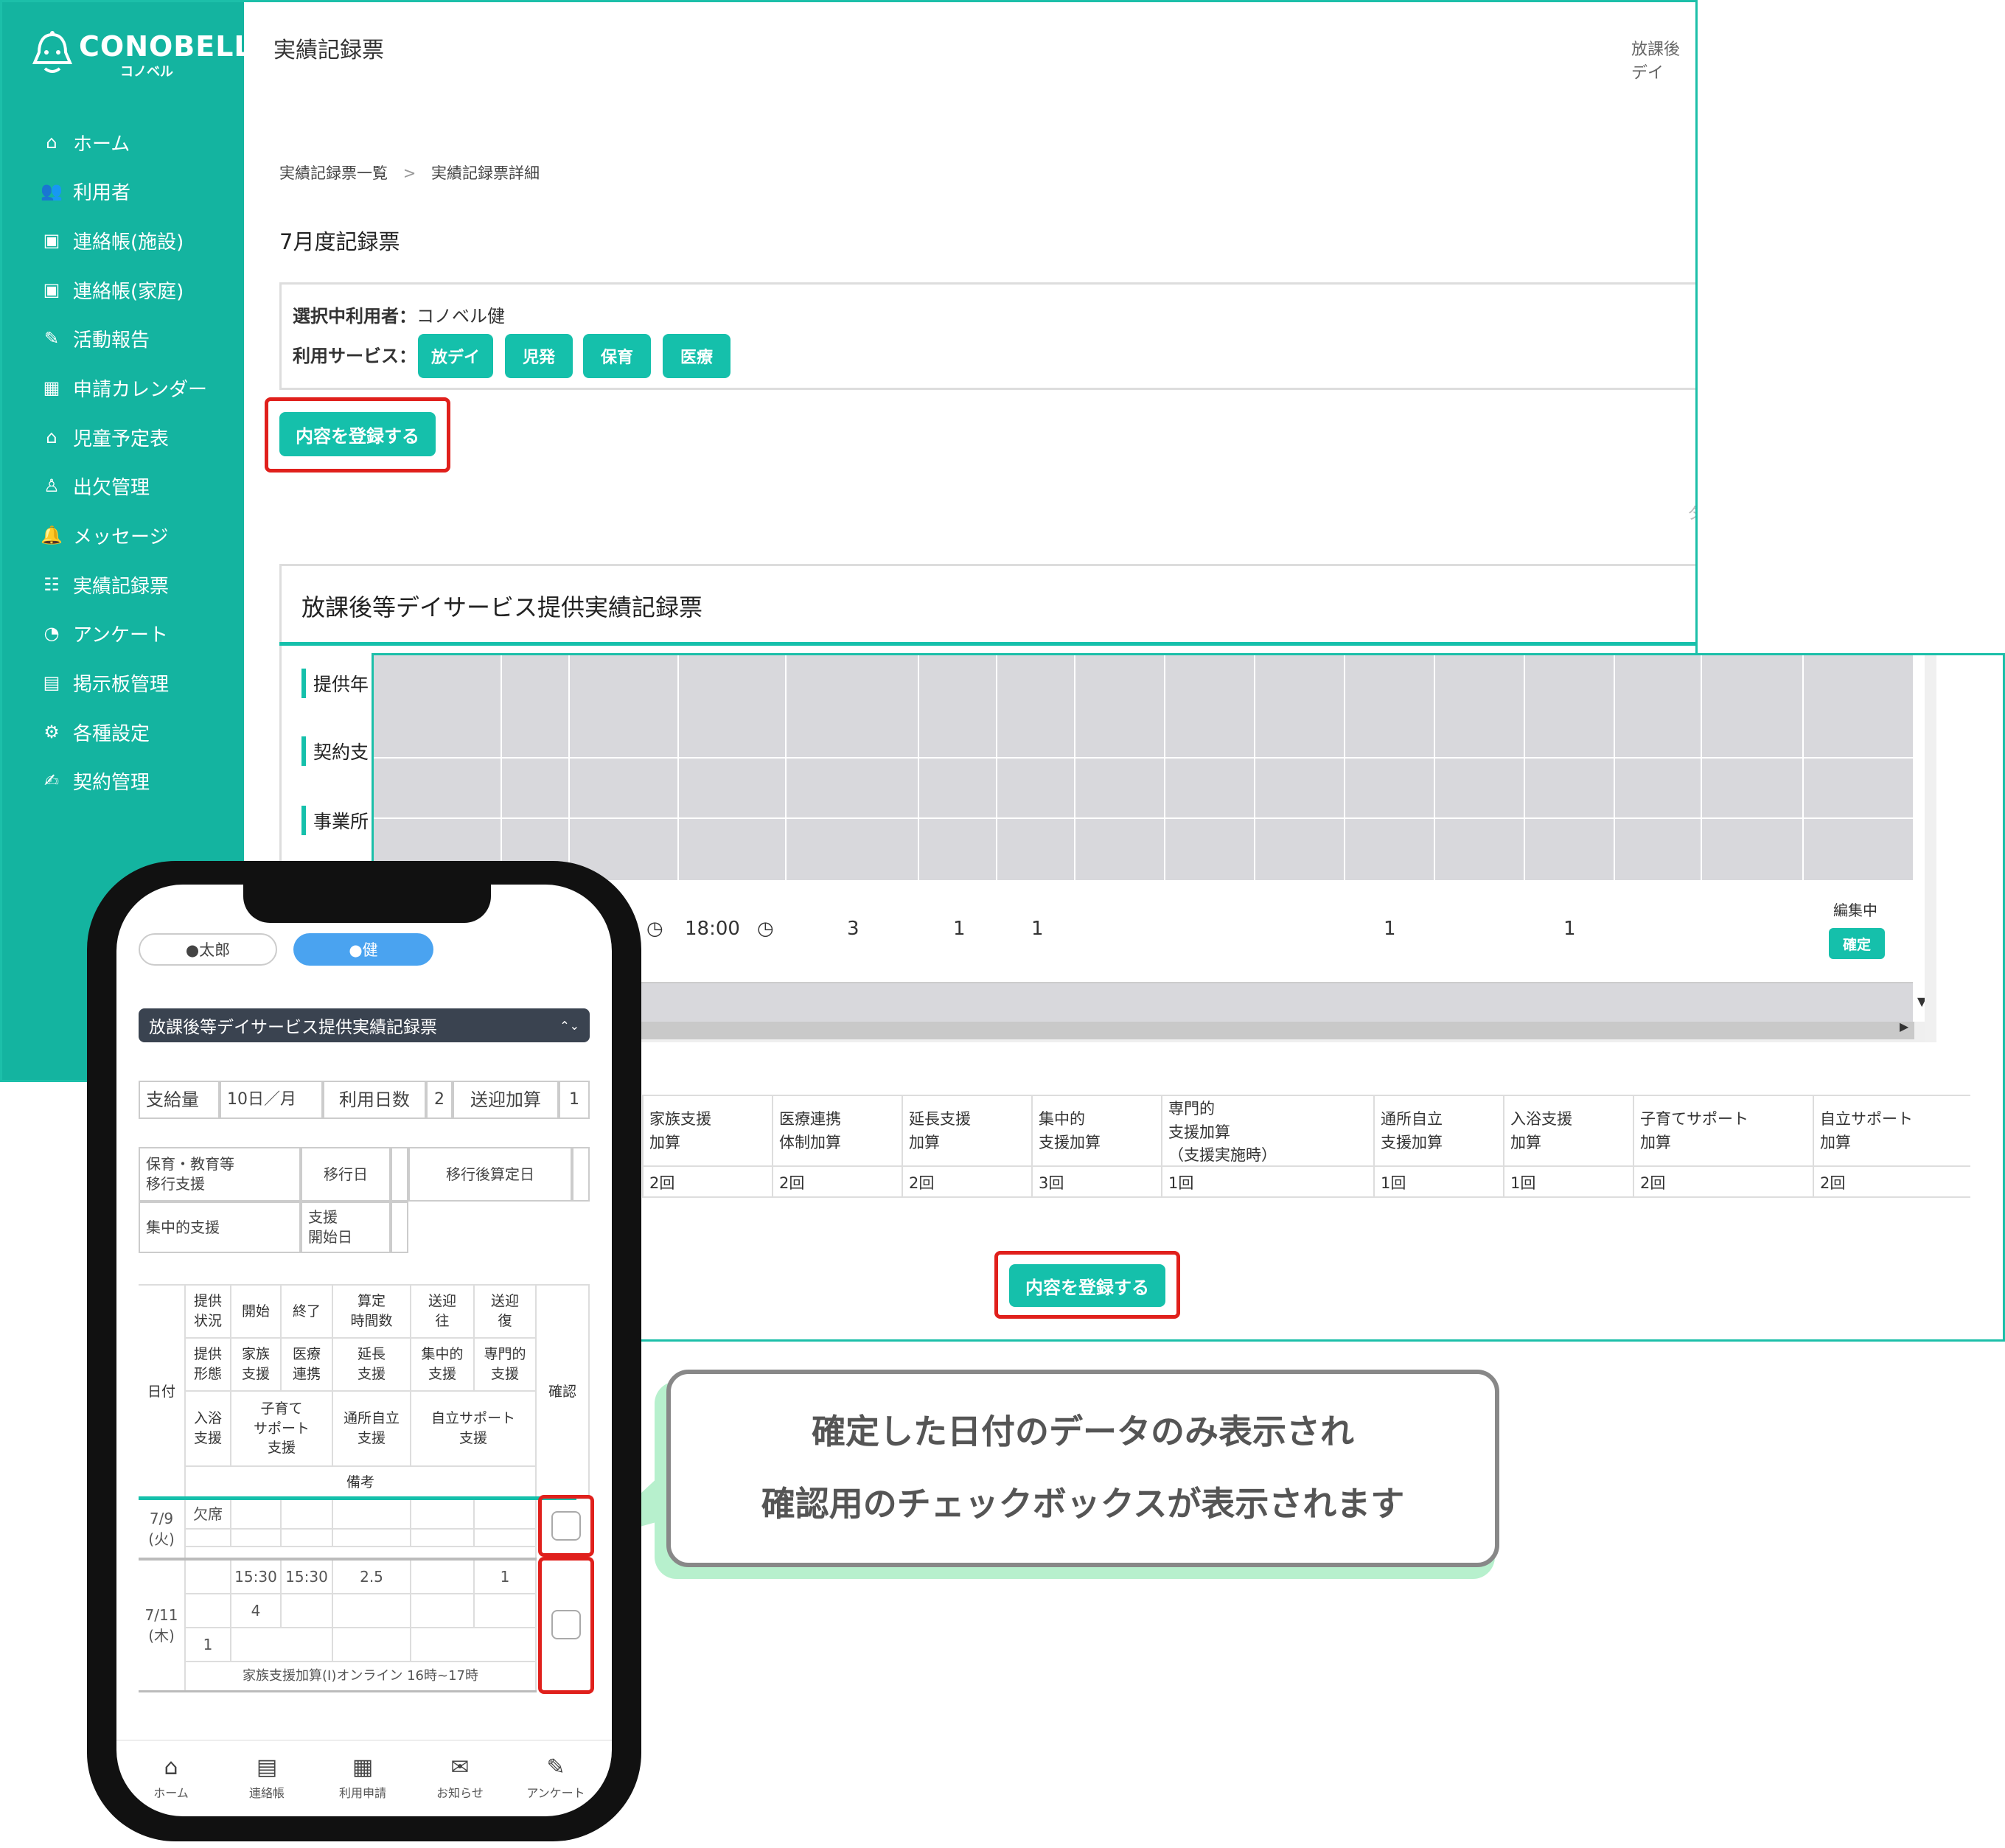 This screenshot has height=1848, width=2005. I want to click on tabbar-notebook: ▤ 連絡帳, so click(267, 1777).